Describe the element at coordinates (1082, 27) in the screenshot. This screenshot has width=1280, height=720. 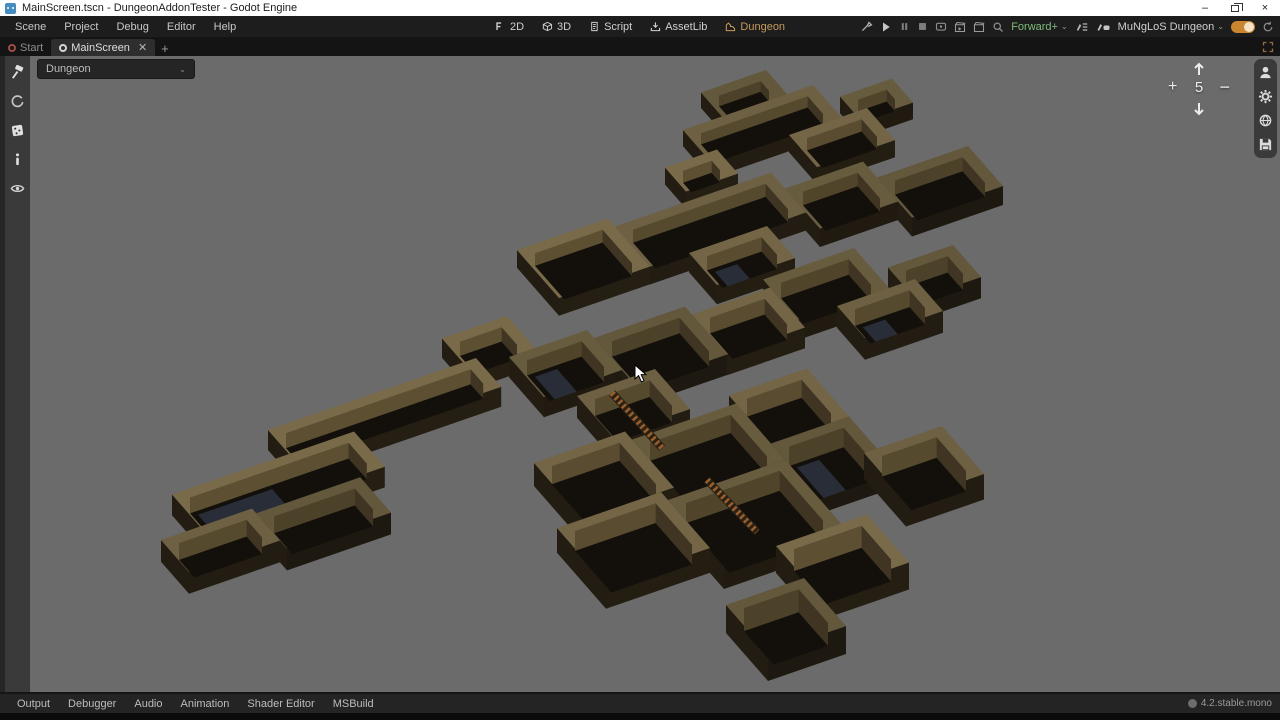
I see `addon-list-icon` at that location.